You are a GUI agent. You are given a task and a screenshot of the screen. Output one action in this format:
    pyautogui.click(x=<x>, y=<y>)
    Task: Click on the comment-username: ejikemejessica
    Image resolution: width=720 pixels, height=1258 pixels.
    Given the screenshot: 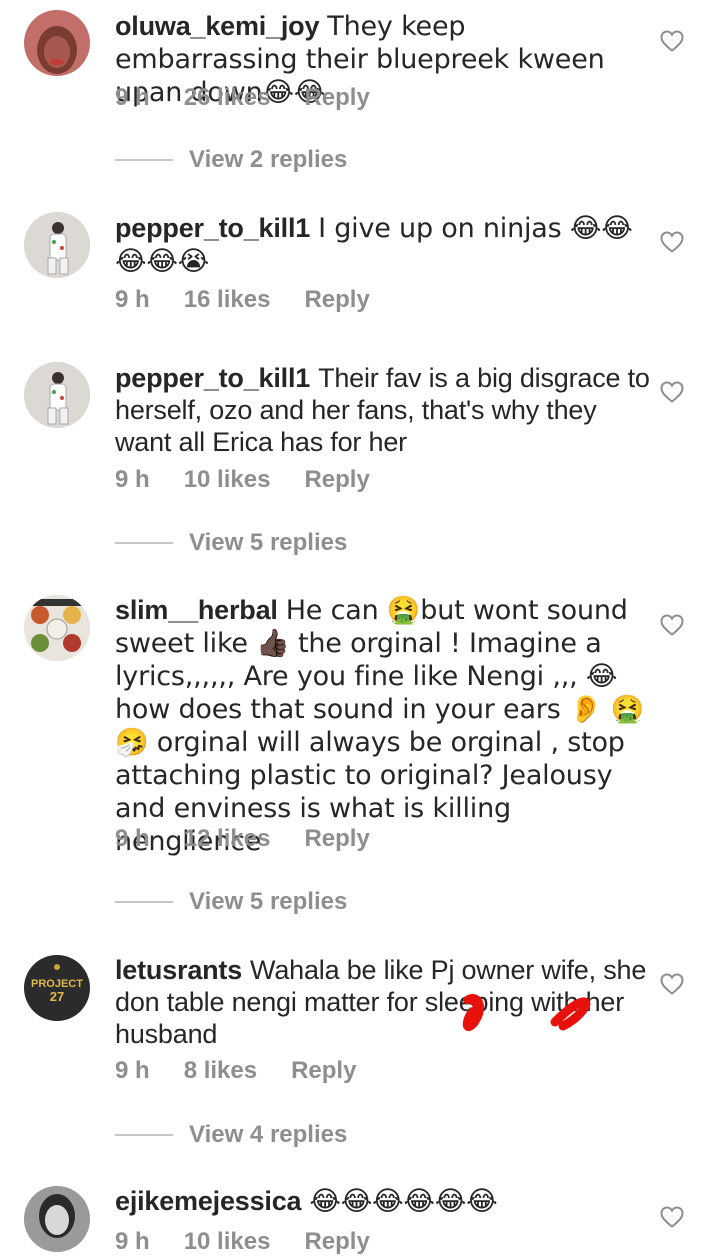 What is the action you would take?
    pyautogui.click(x=208, y=1201)
    